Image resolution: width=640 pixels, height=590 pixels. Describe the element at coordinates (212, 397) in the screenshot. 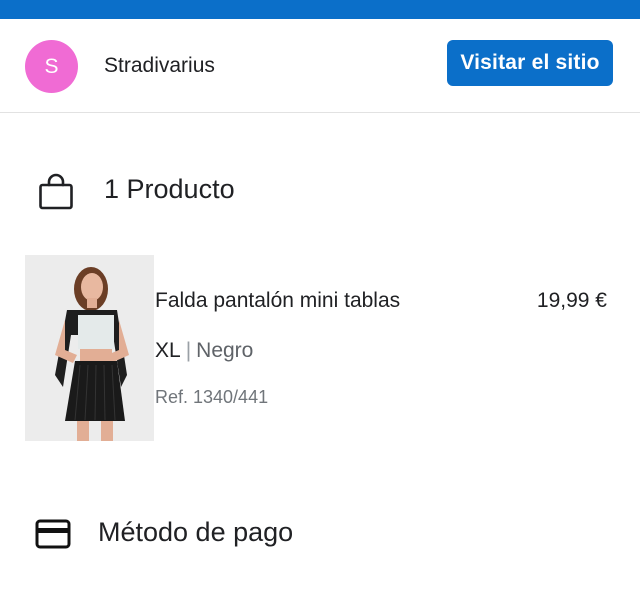

I see `product-reference: Ref. 1340/441` at that location.